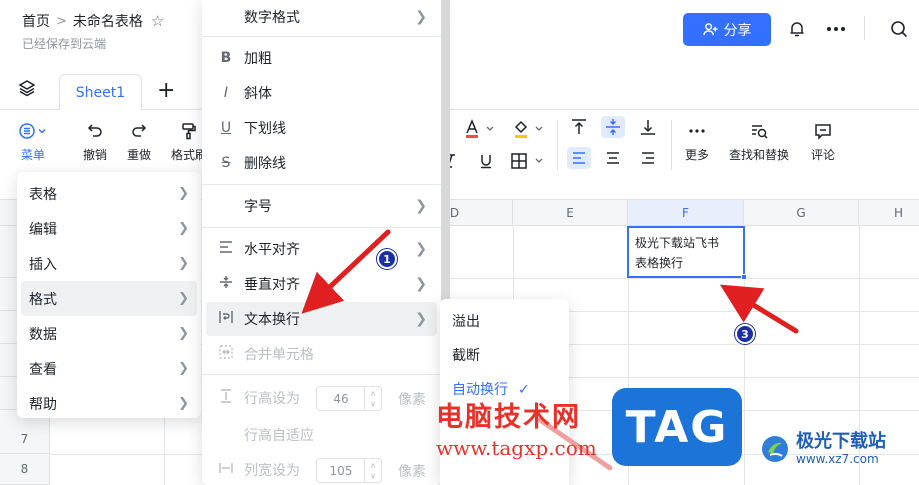  What do you see at coordinates (677, 427) in the screenshot?
I see `watermark-tag-logo: TAG` at bounding box center [677, 427].